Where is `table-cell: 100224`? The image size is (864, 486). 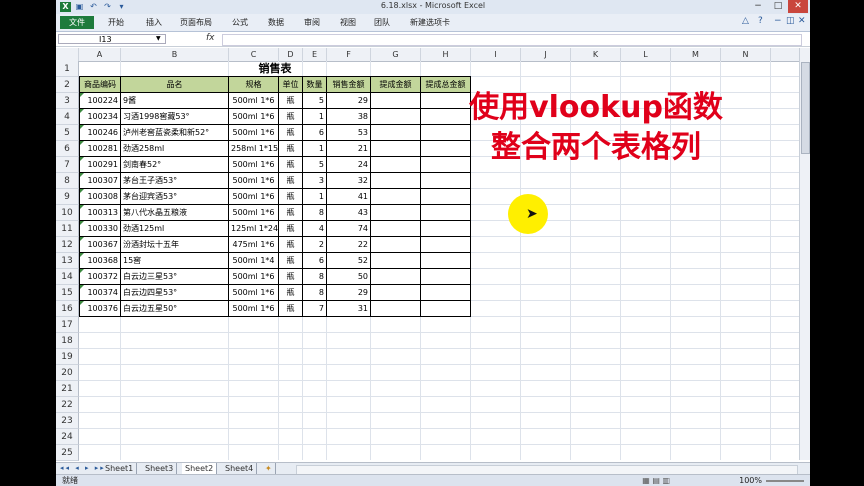
table-cell: 100224 is located at coordinates (100, 101).